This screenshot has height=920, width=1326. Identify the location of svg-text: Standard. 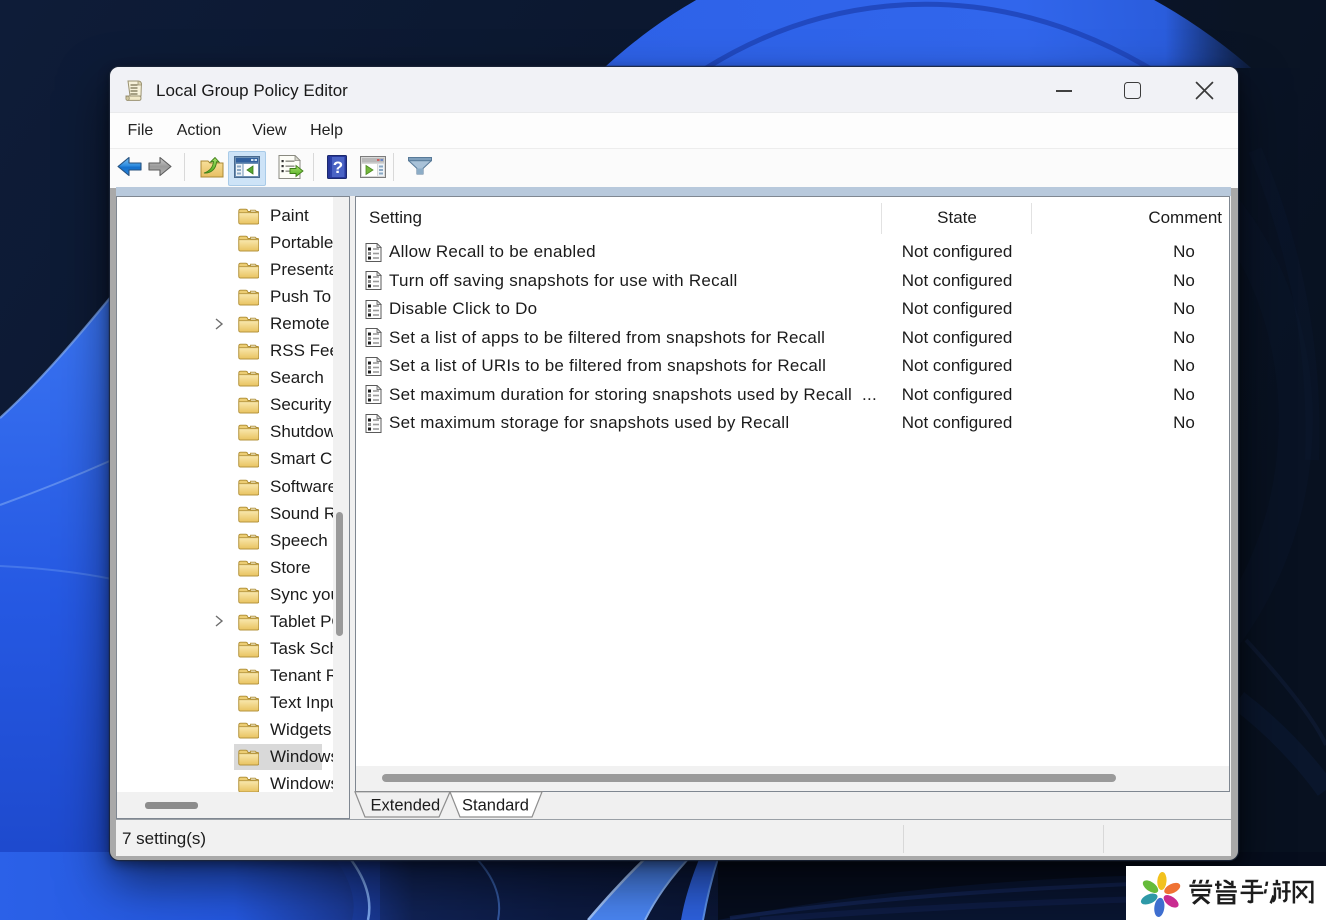
(495, 806).